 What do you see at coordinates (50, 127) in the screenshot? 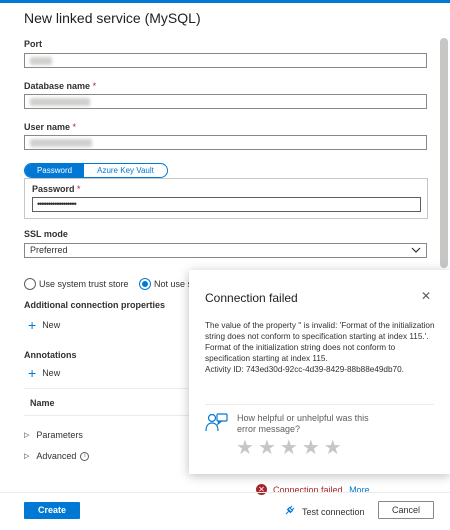
I see `user-name-label: User name *` at bounding box center [50, 127].